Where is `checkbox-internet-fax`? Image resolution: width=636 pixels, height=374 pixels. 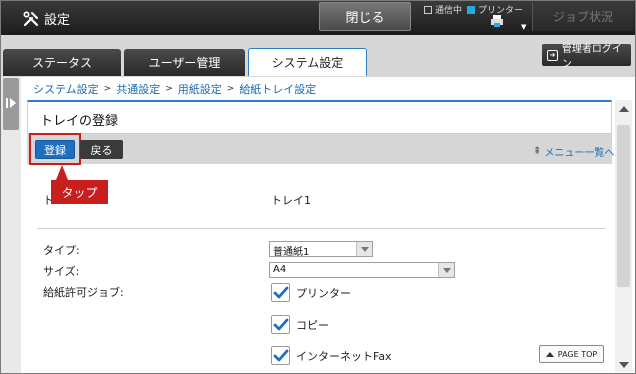 checkbox-internet-fax is located at coordinates (280, 355).